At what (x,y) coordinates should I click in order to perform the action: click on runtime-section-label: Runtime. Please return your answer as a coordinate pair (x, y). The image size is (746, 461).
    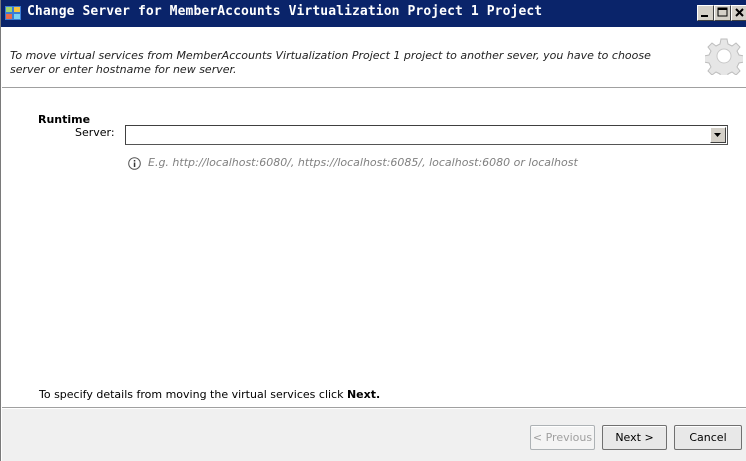
    Looking at the image, I should click on (64, 119).